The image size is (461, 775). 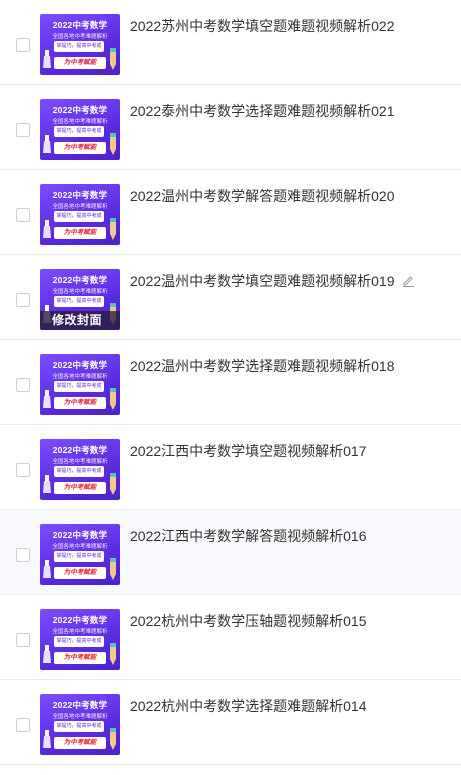 I want to click on video-title: 2022杭州中考数学选择题难题解析014, so click(x=248, y=706).